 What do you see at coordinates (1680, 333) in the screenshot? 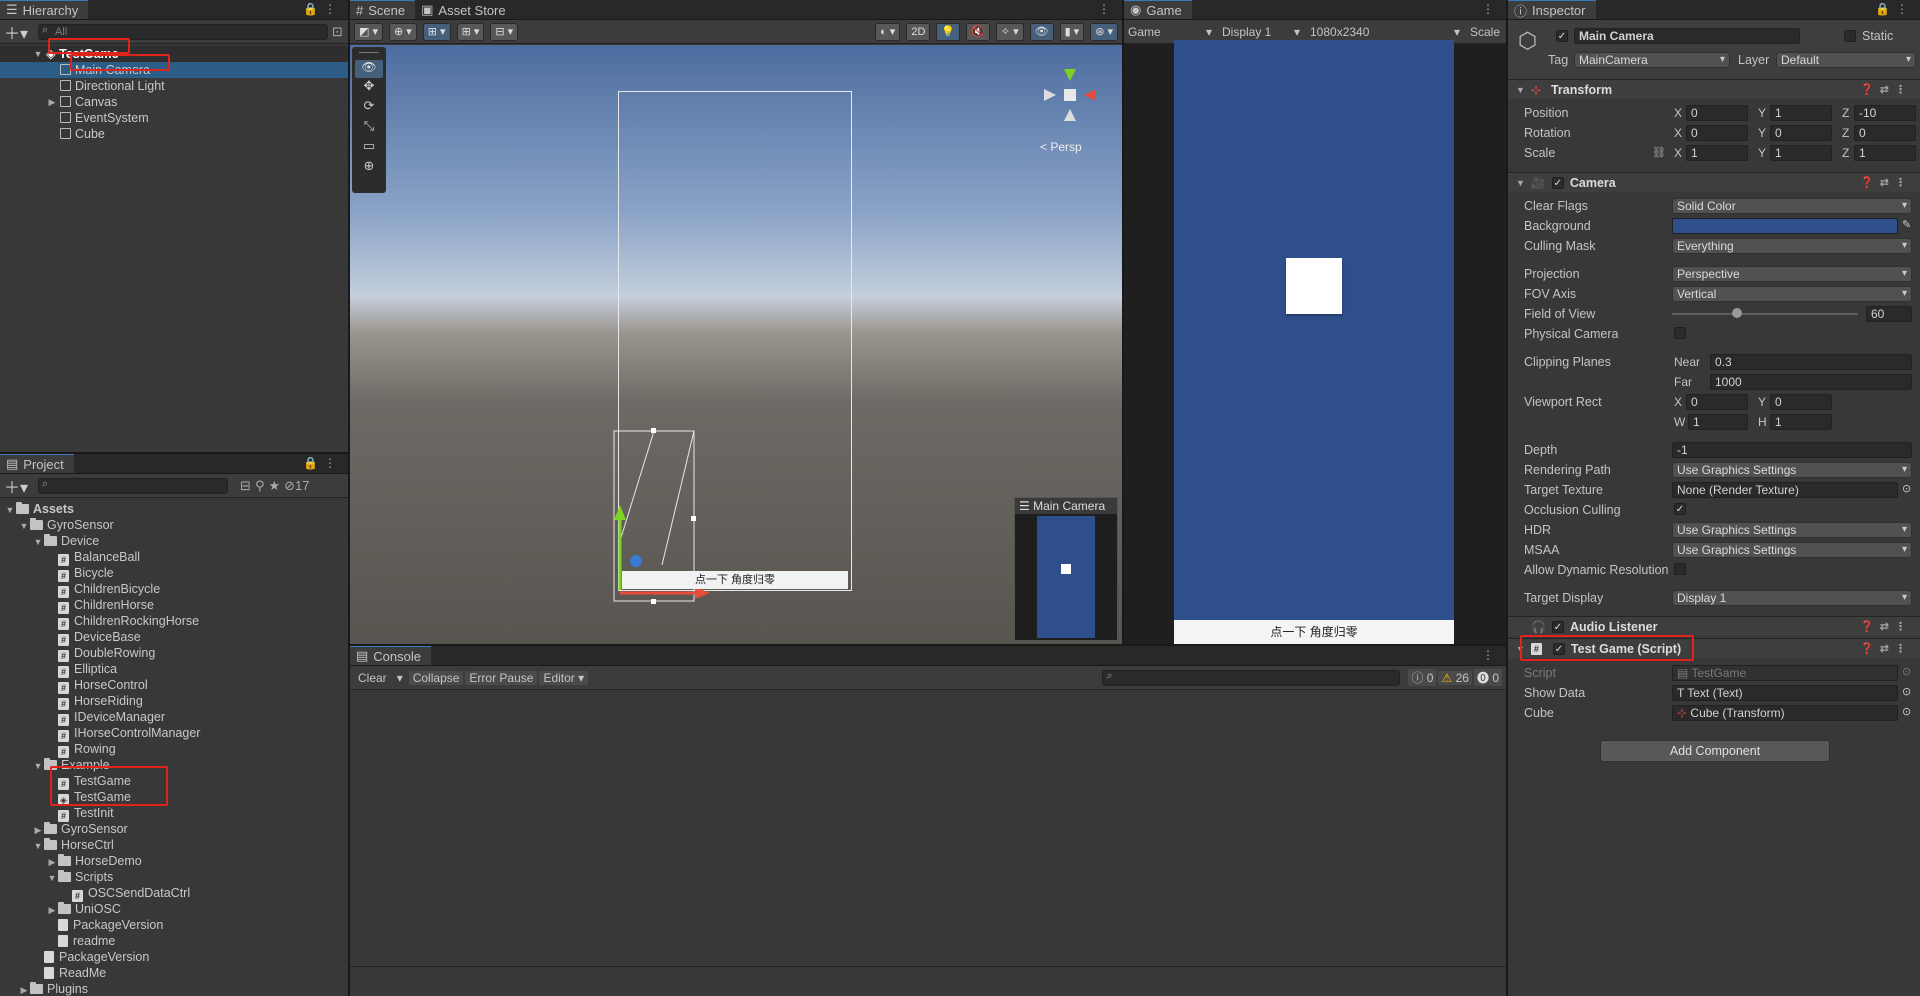
I see `physical-camera-checkbox` at bounding box center [1680, 333].